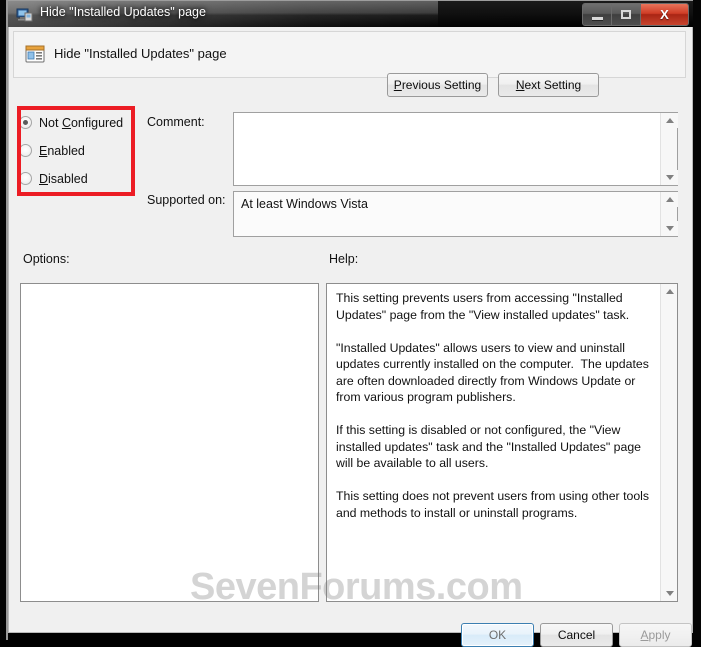 The image size is (701, 647). What do you see at coordinates (25, 178) in the screenshot?
I see `radio-disabled-icon` at bounding box center [25, 178].